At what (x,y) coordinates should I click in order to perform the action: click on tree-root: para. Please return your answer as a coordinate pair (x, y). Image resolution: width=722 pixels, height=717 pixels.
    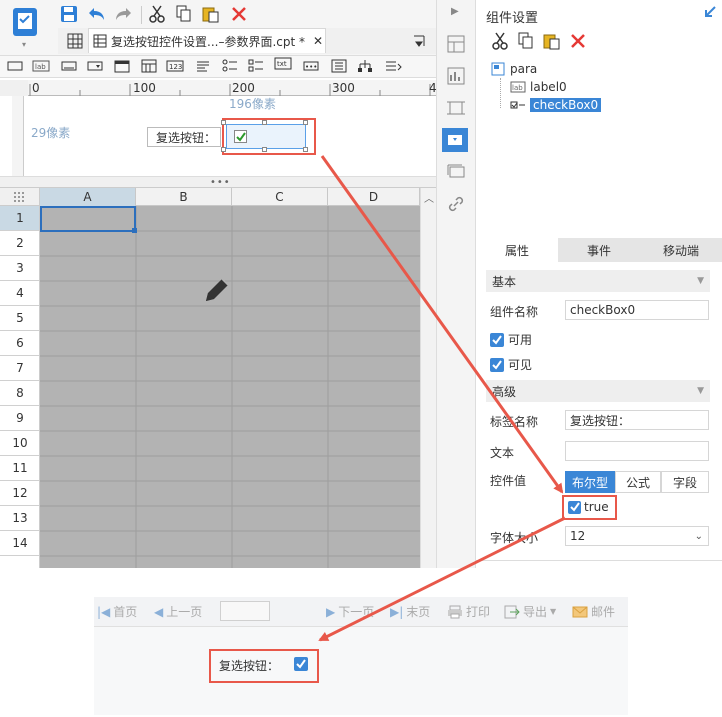
    Looking at the image, I should click on (514, 69).